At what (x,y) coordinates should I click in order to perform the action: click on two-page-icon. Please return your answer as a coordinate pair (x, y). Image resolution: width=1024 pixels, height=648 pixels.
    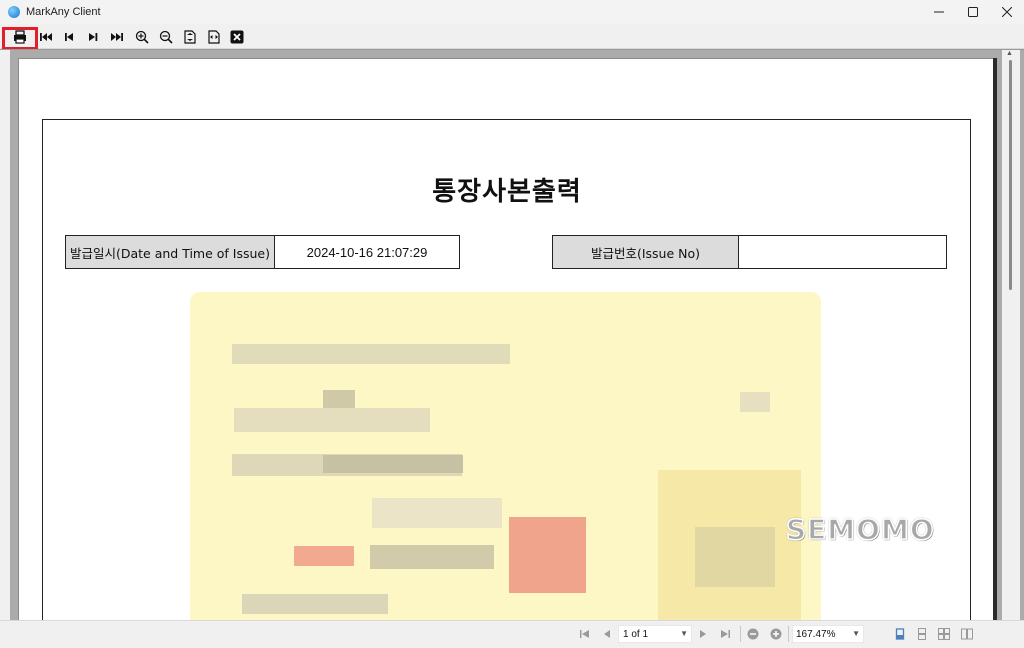
    Looking at the image, I should click on (967, 634).